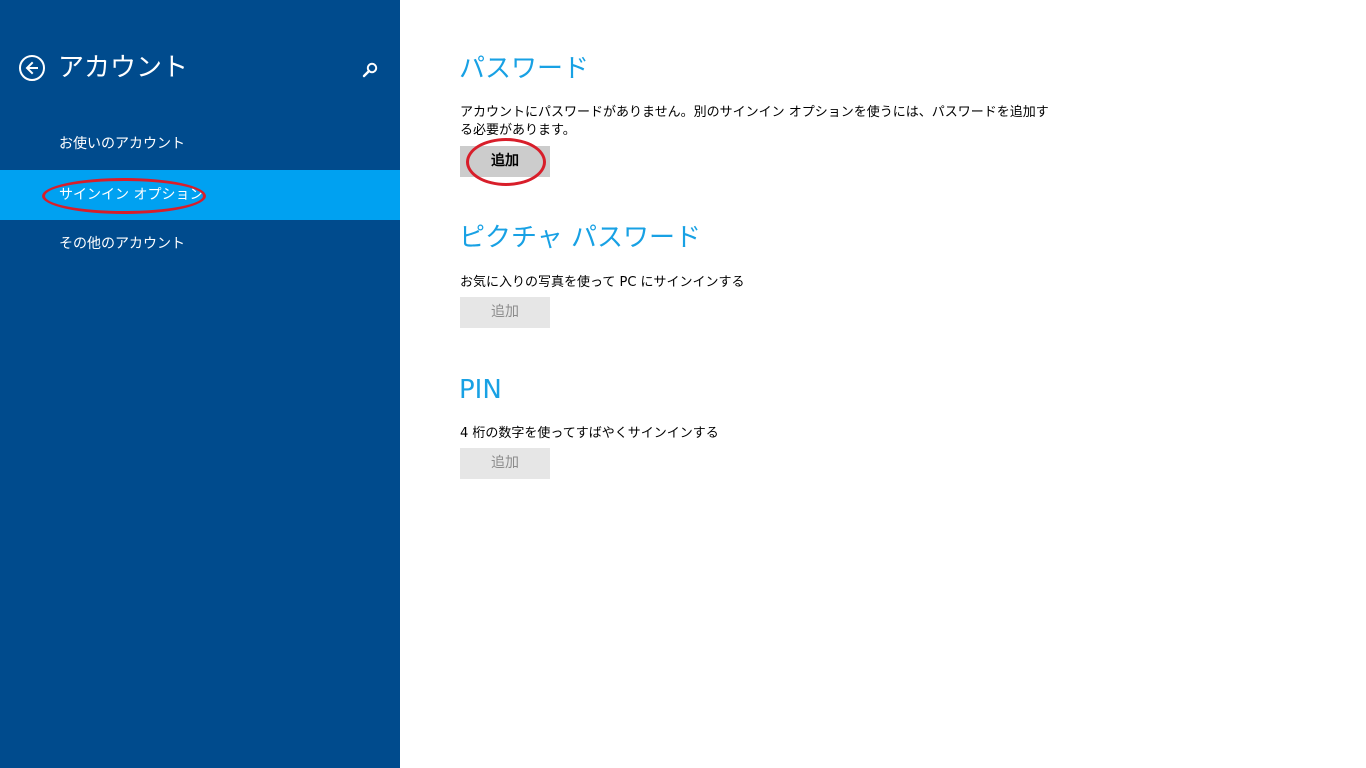  I want to click on back-arrow-icon, so click(31, 68).